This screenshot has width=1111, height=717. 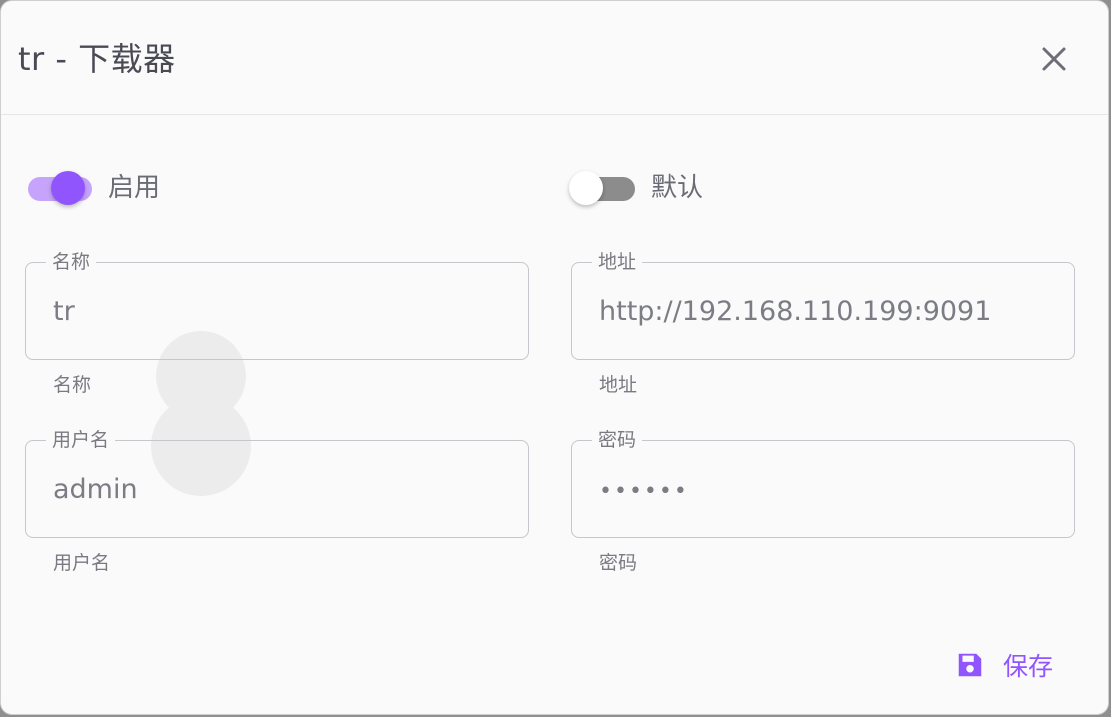 I want to click on enabled-toggle, so click(x=60, y=185).